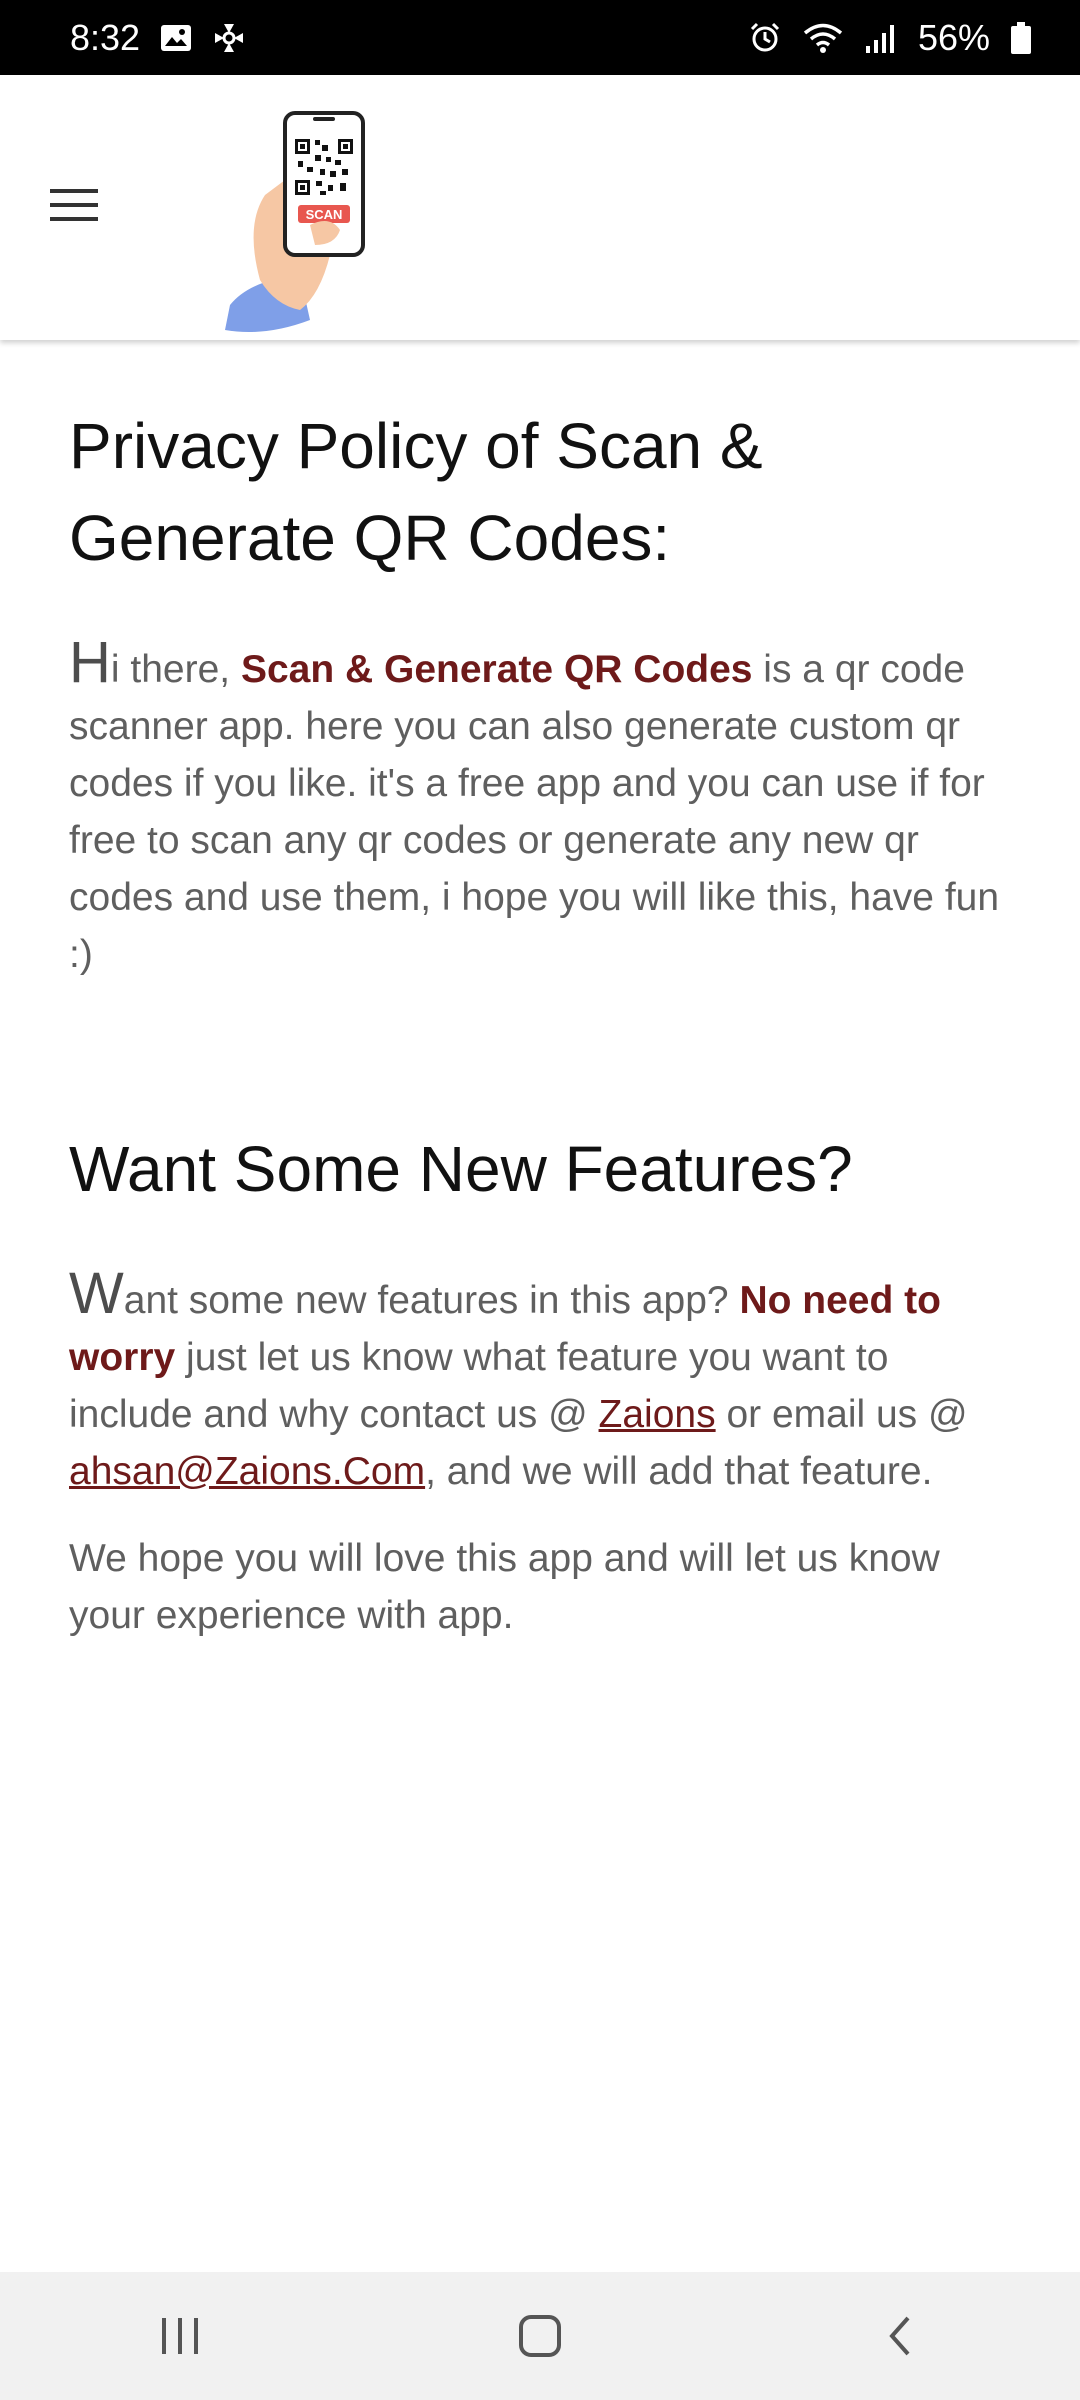 This screenshot has height=2400, width=1080. I want to click on recent-apps-button, so click(180, 2336).